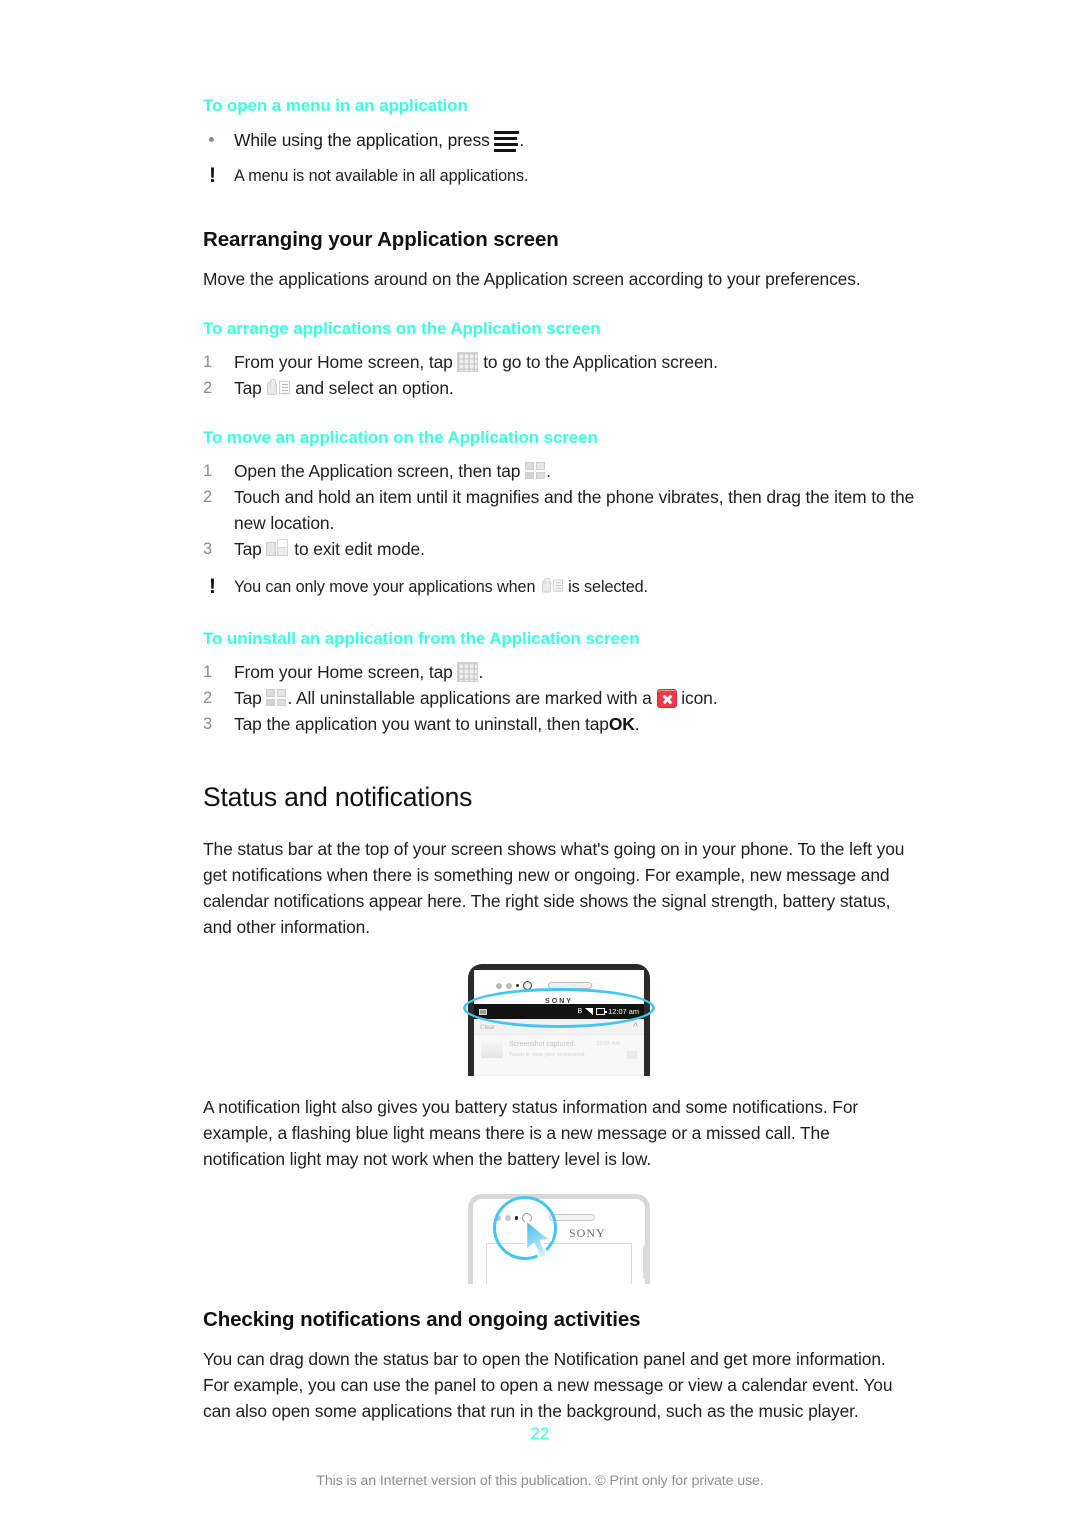 Image resolution: width=1080 pixels, height=1527 pixels. Describe the element at coordinates (608, 587) in the screenshot. I see `note-text-after: is selected.` at that location.